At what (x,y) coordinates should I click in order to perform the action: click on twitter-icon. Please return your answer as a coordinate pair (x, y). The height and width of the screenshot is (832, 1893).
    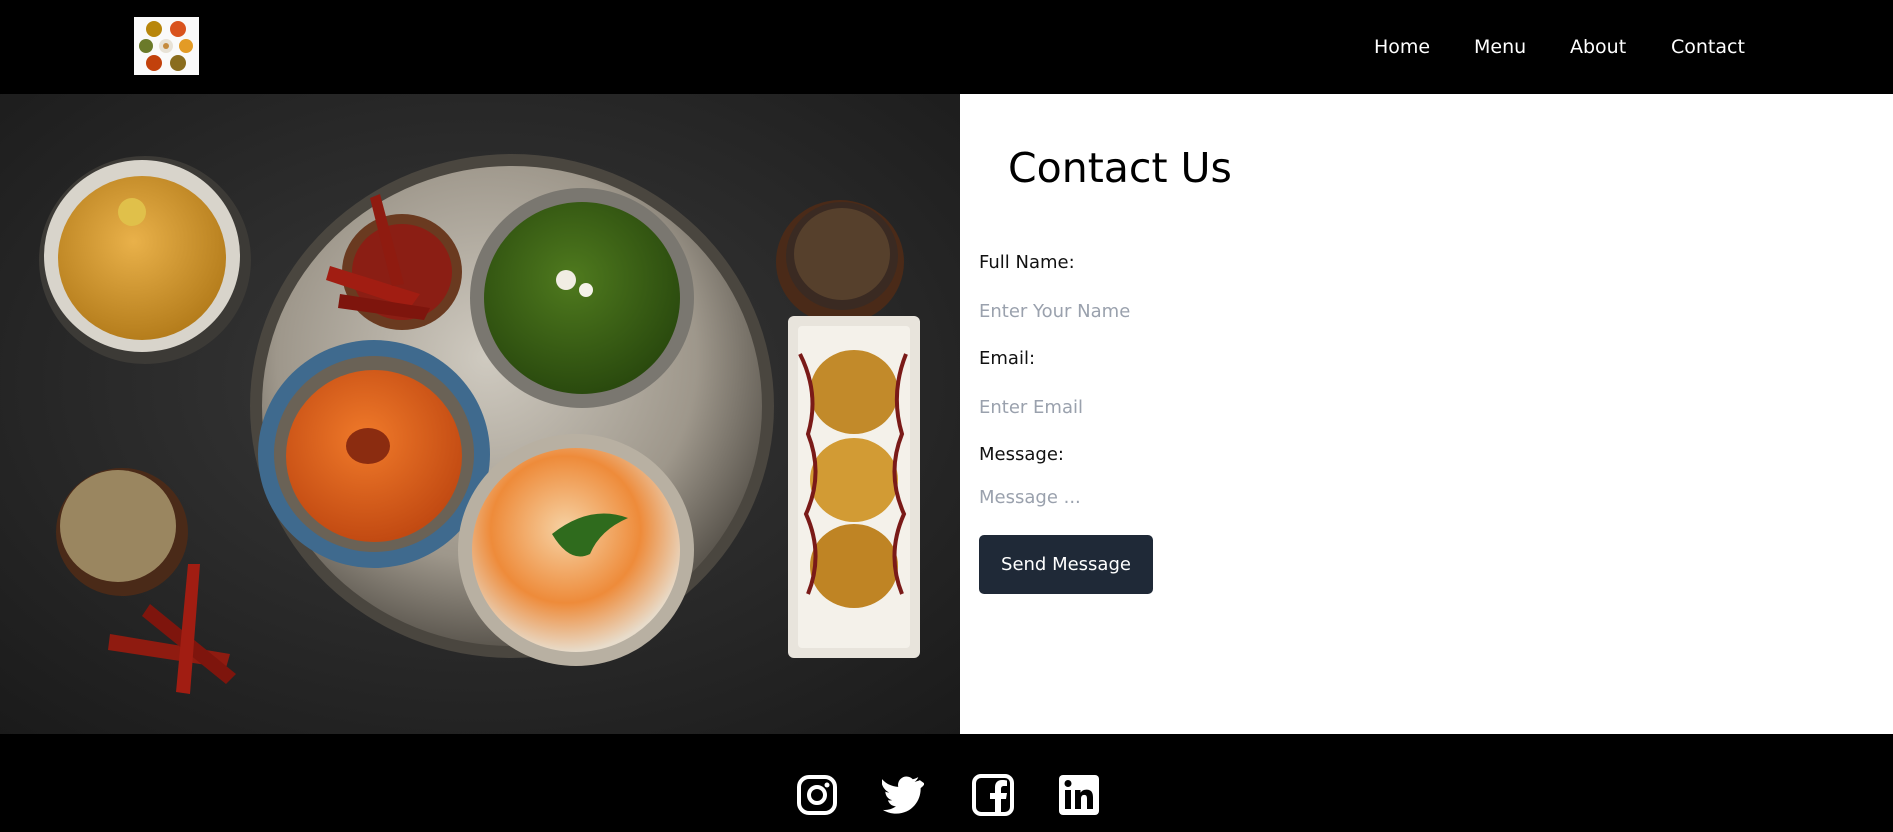
    Looking at the image, I should click on (903, 795).